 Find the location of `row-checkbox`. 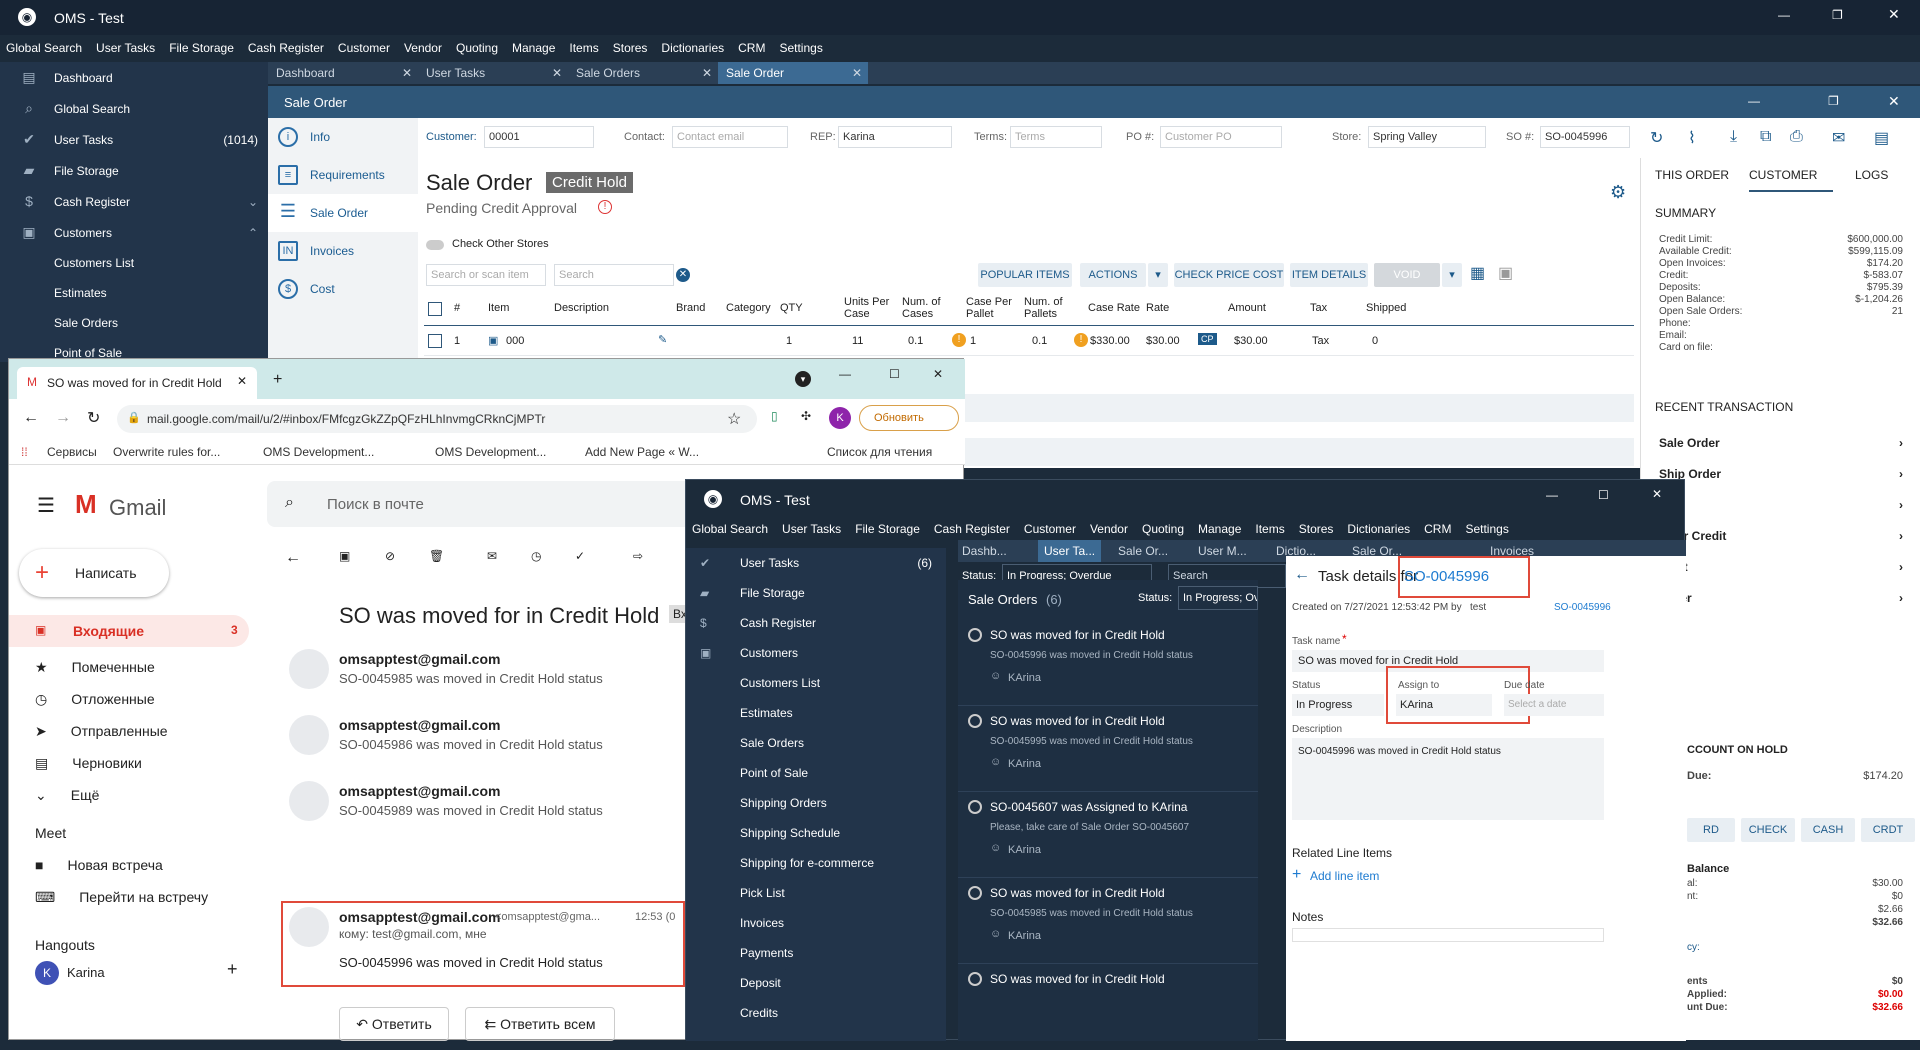

row-checkbox is located at coordinates (435, 341).